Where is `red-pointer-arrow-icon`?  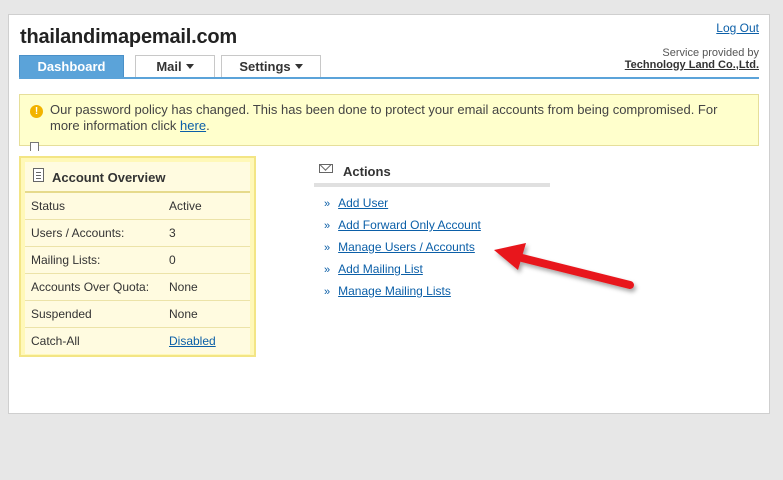
red-pointer-arrow-icon is located at coordinates (564, 266).